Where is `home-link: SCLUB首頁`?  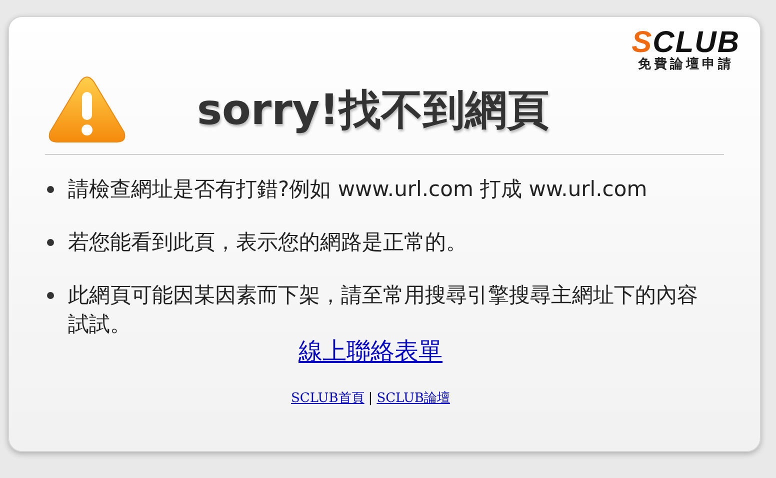
home-link: SCLUB首頁 is located at coordinates (327, 398).